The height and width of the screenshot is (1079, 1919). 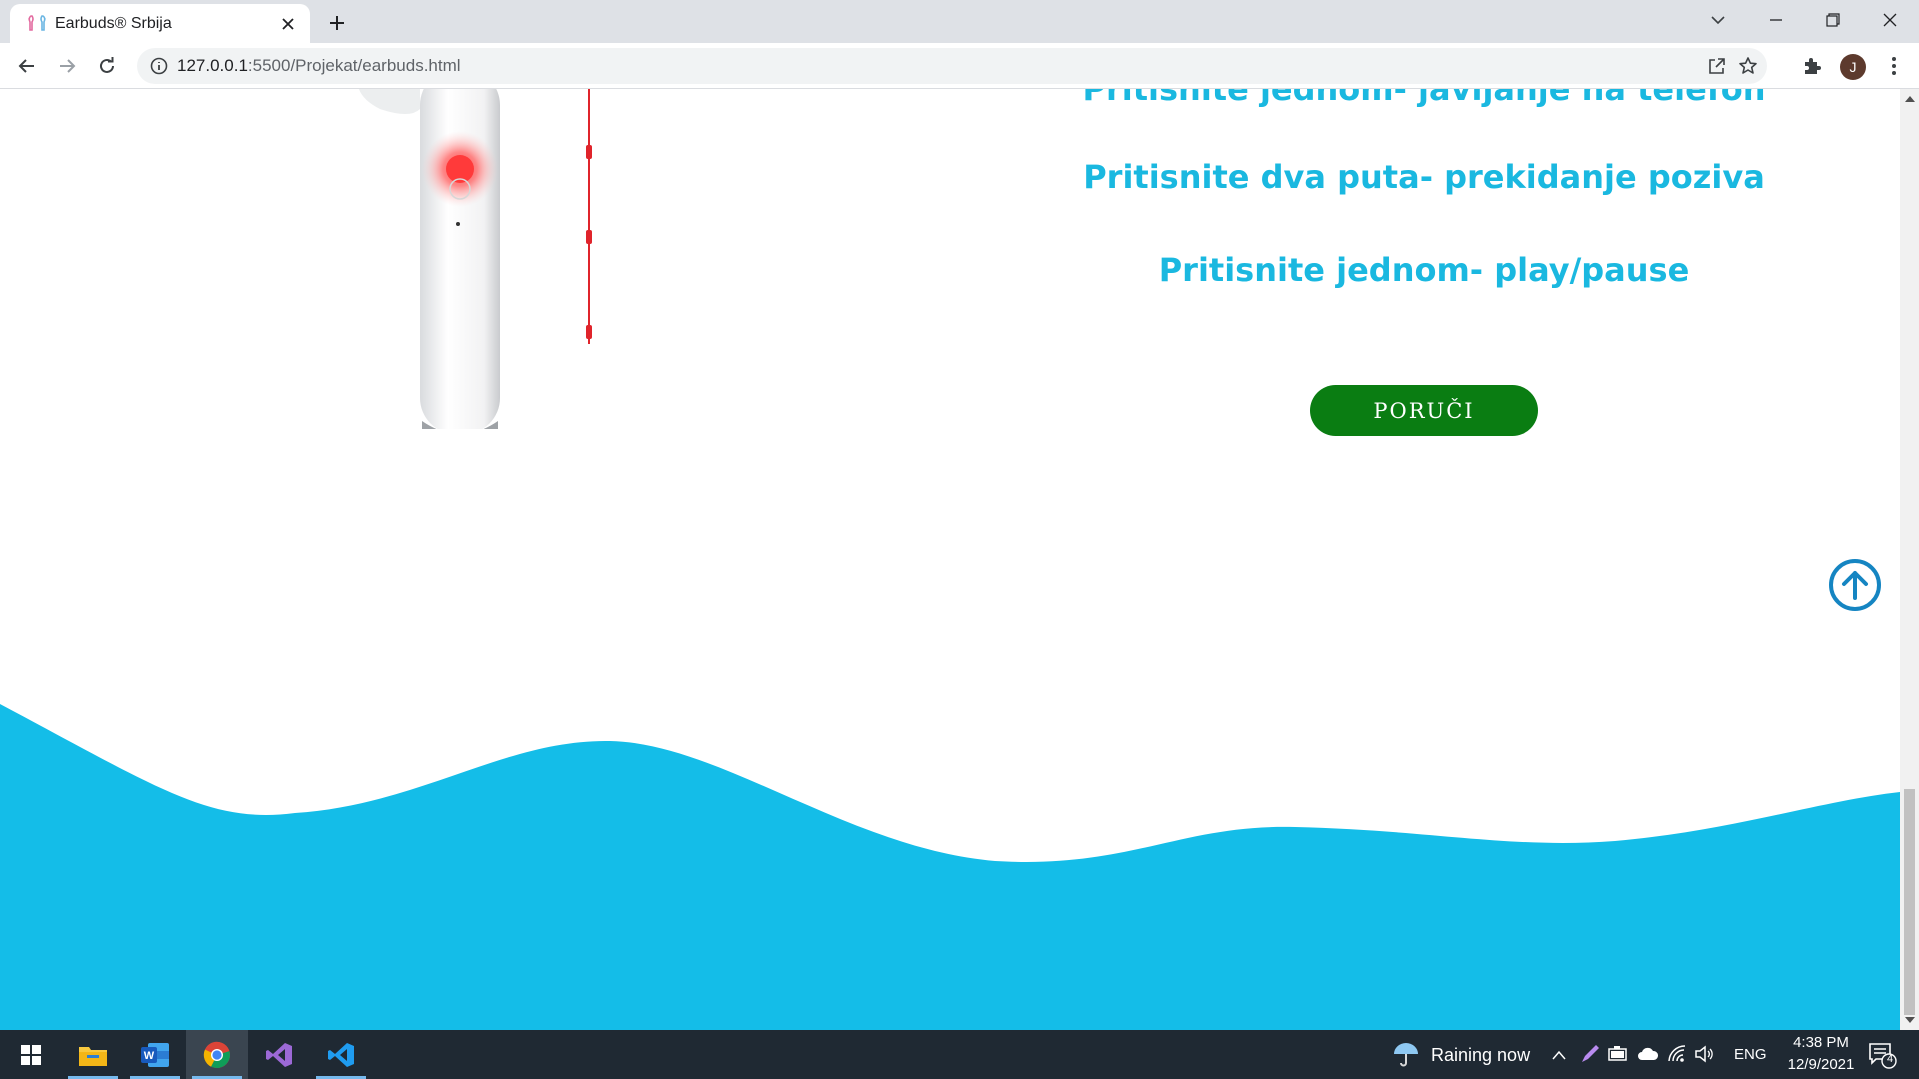 I want to click on back-arrow-icon, so click(x=27, y=66).